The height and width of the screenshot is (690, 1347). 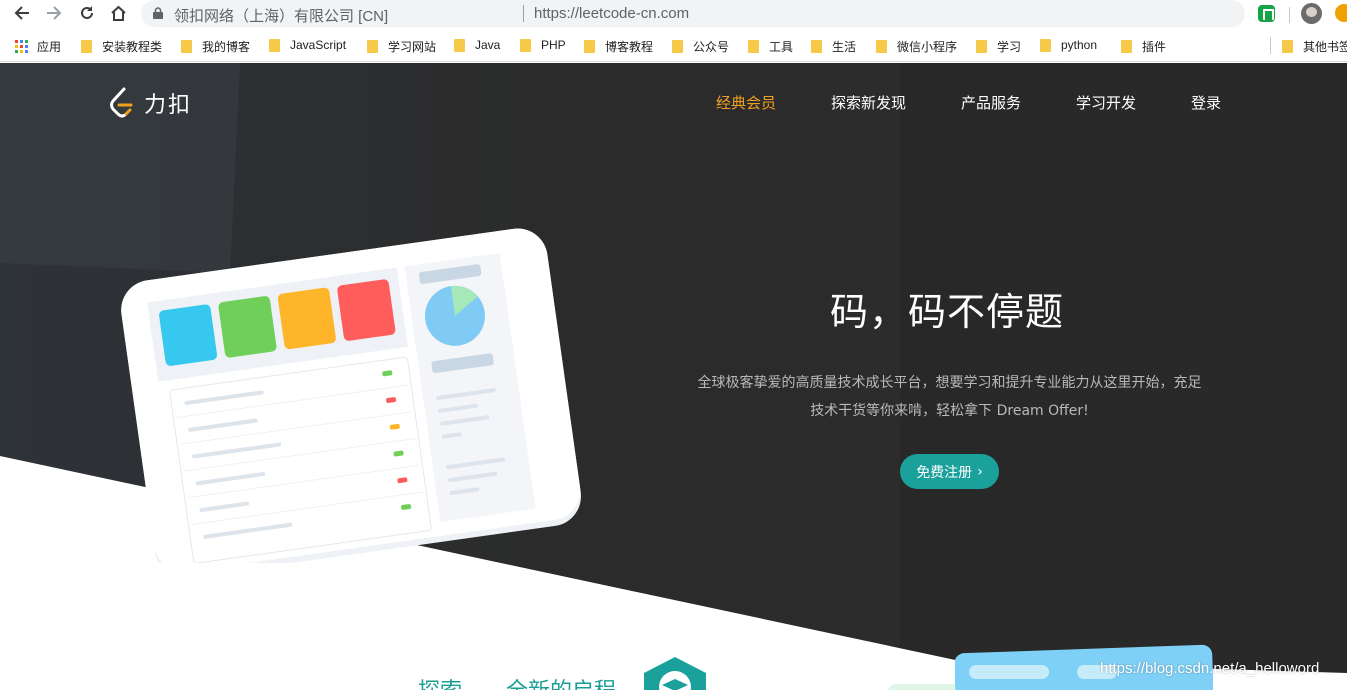 What do you see at coordinates (1106, 102) in the screenshot?
I see `nav-developer: 学习开发` at bounding box center [1106, 102].